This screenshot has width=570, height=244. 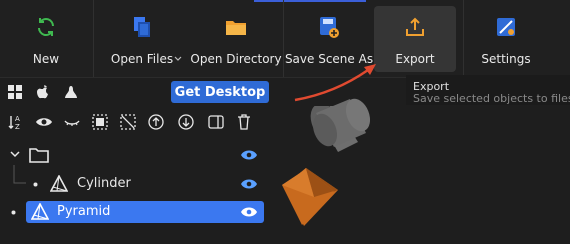 I want to click on get-desktop-button: Get Desktop, so click(x=220, y=92).